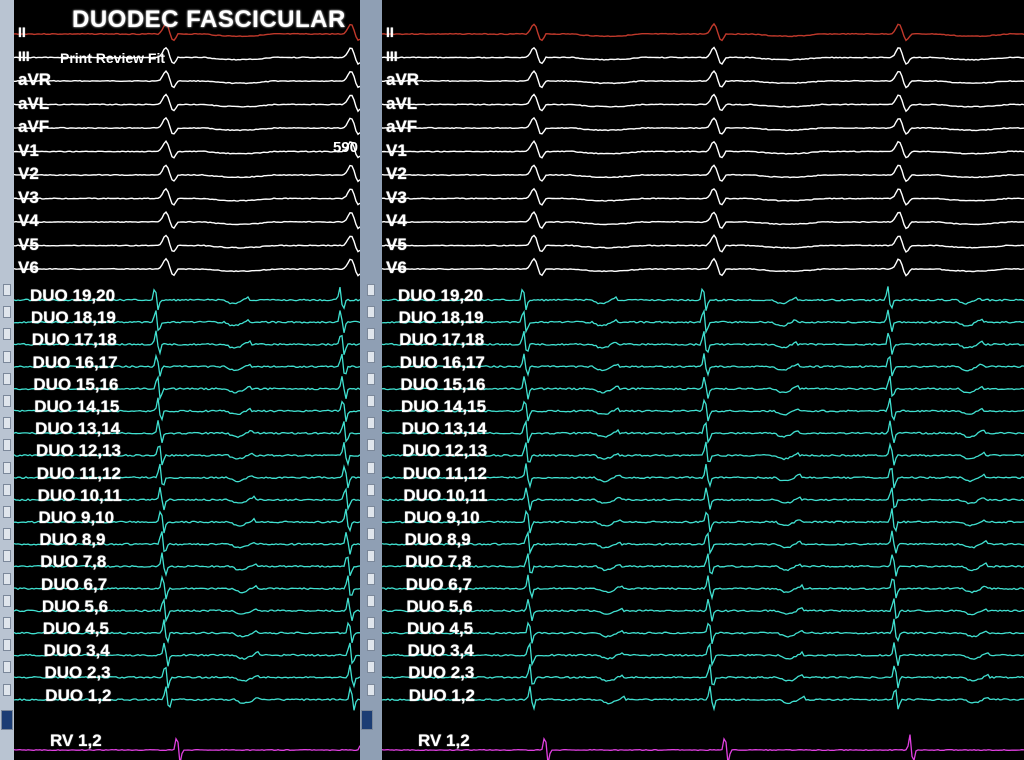  What do you see at coordinates (73, 562) in the screenshot?
I see `channel-label-duo: DUO 7,8` at bounding box center [73, 562].